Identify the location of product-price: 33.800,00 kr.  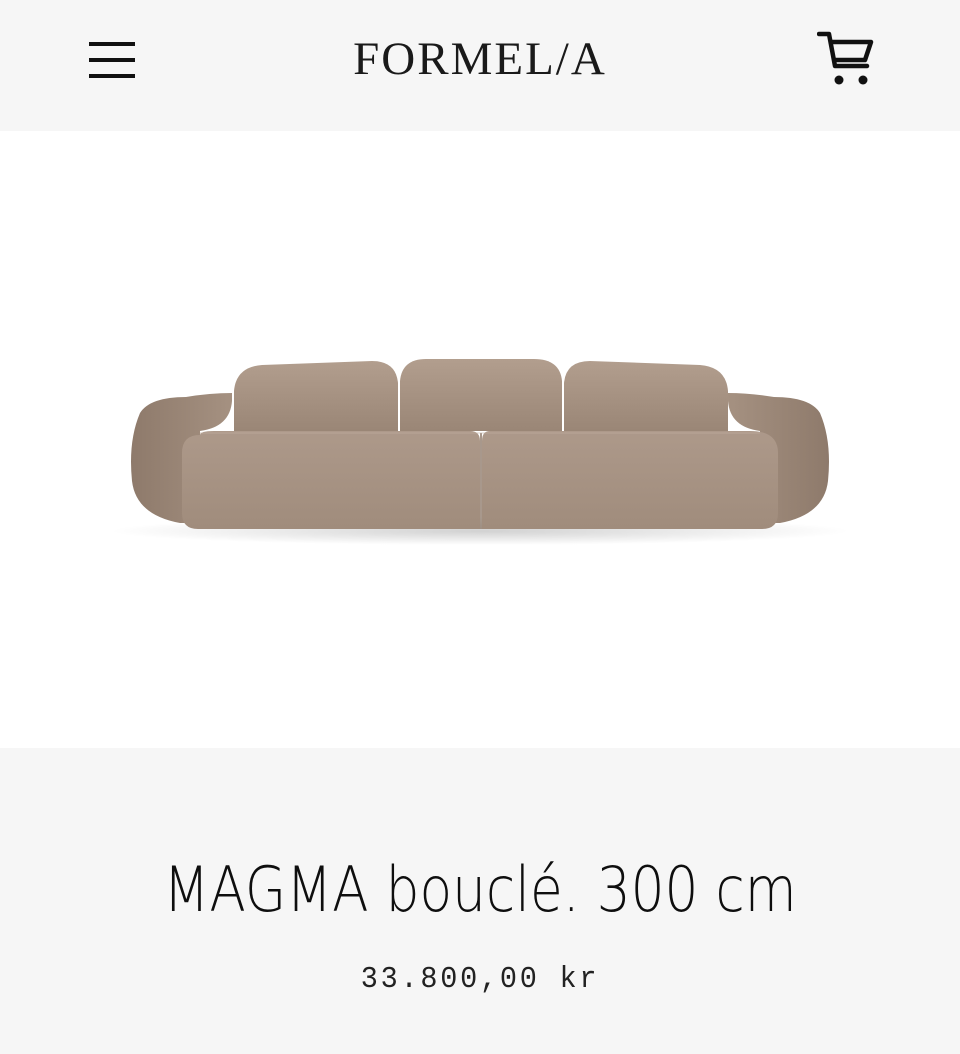
(480, 979).